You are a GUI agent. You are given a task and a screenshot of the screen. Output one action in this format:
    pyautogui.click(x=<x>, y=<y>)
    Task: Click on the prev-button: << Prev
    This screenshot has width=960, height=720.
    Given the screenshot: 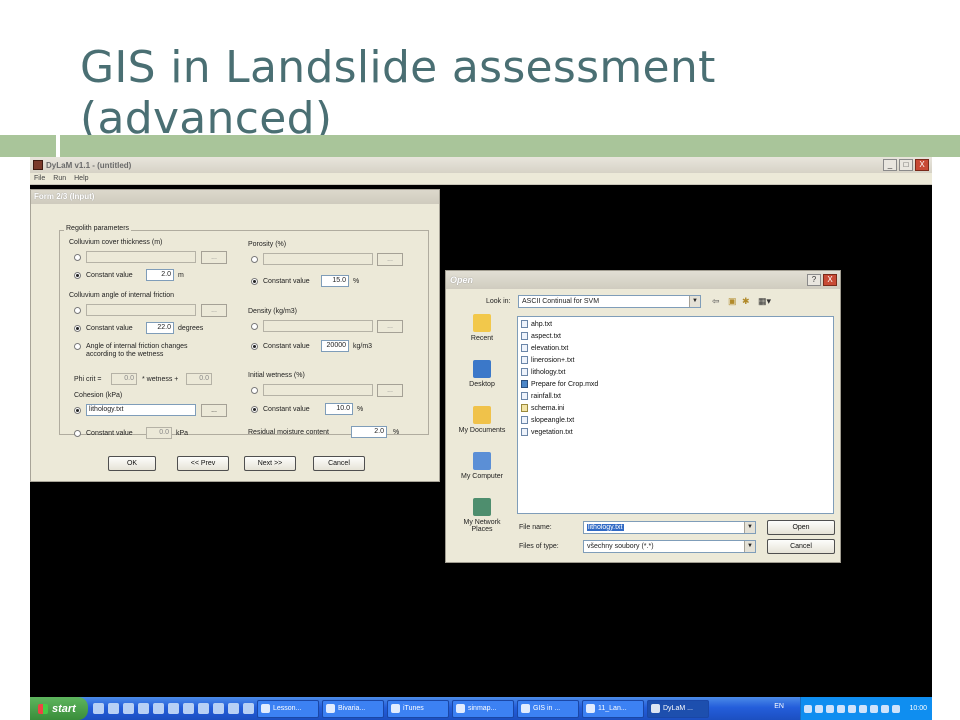 What is the action you would take?
    pyautogui.click(x=203, y=463)
    